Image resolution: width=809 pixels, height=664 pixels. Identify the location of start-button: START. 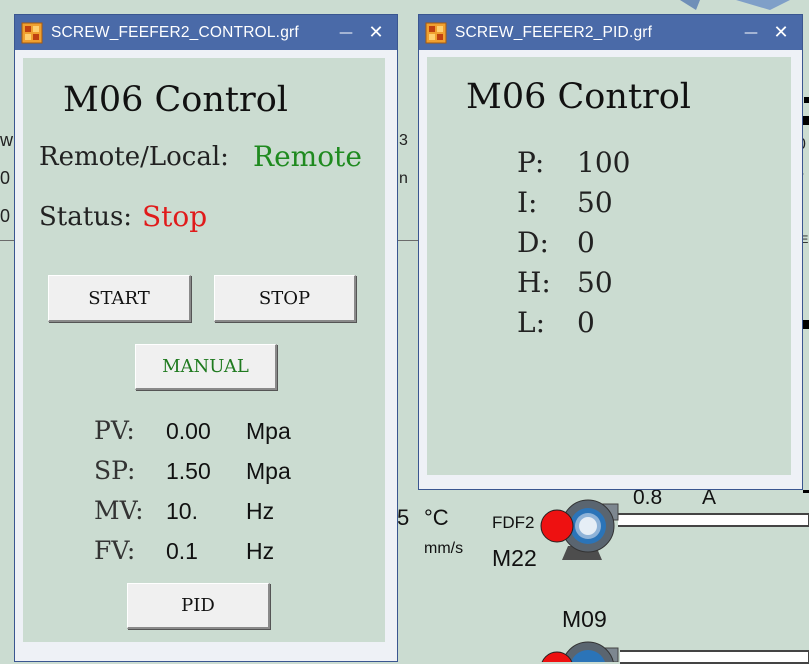
(119, 298).